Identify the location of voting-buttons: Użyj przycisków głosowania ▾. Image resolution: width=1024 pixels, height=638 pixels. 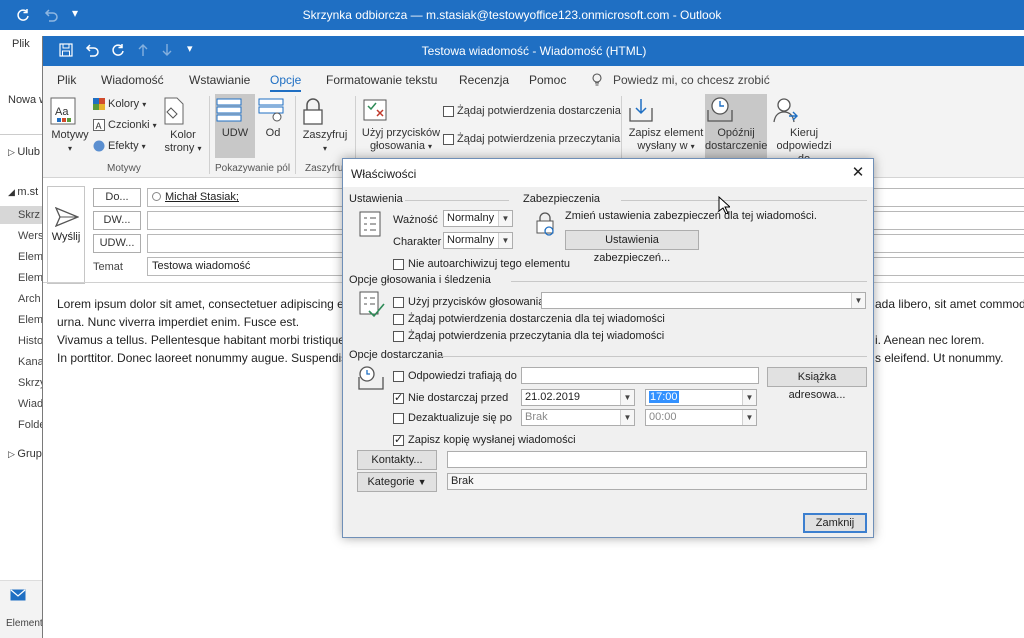
(401, 124).